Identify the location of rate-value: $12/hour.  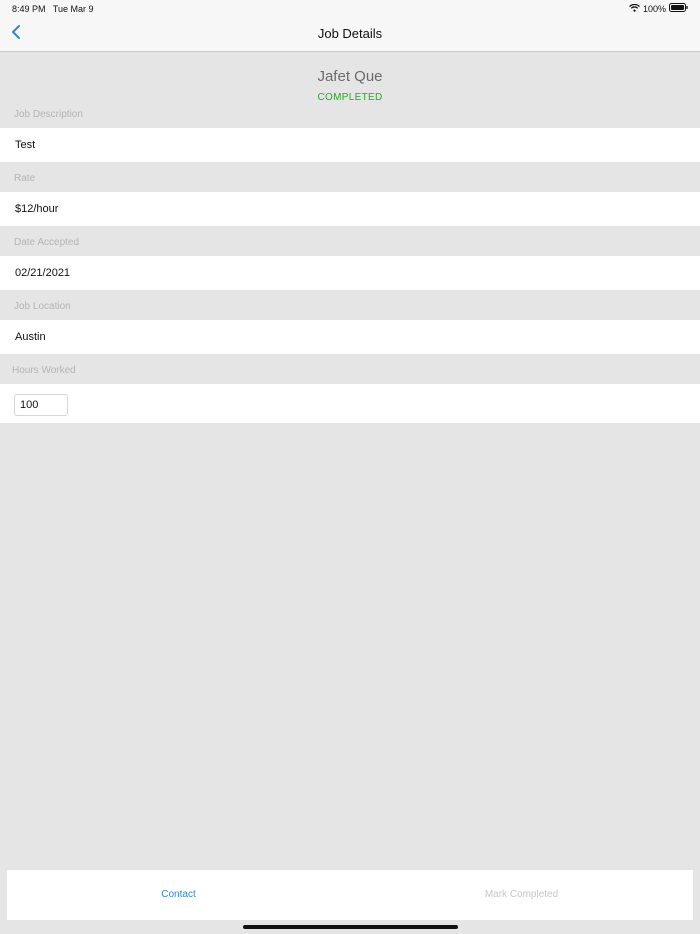
(37, 209).